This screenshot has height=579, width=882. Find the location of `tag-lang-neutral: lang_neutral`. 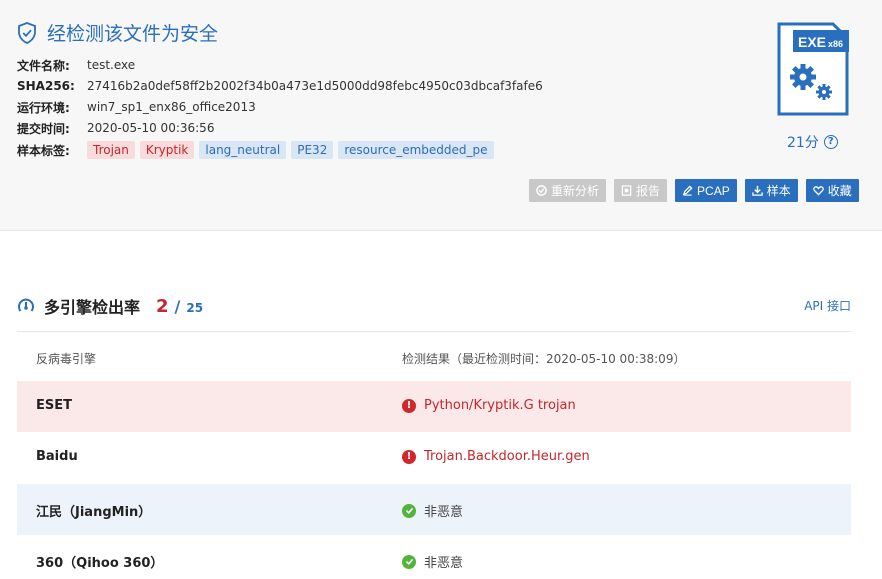

tag-lang-neutral: lang_neutral is located at coordinates (243, 150).